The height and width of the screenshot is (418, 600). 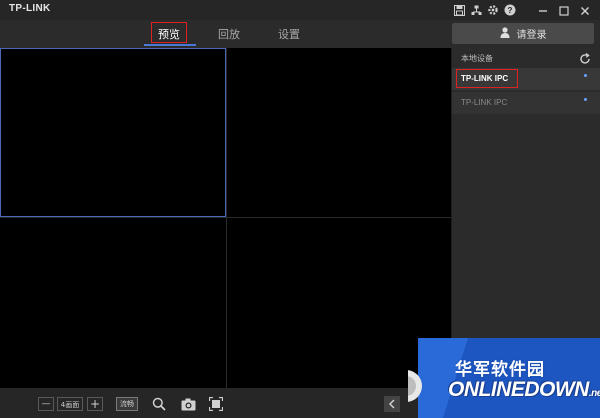 I want to click on close-icon, so click(x=585, y=10).